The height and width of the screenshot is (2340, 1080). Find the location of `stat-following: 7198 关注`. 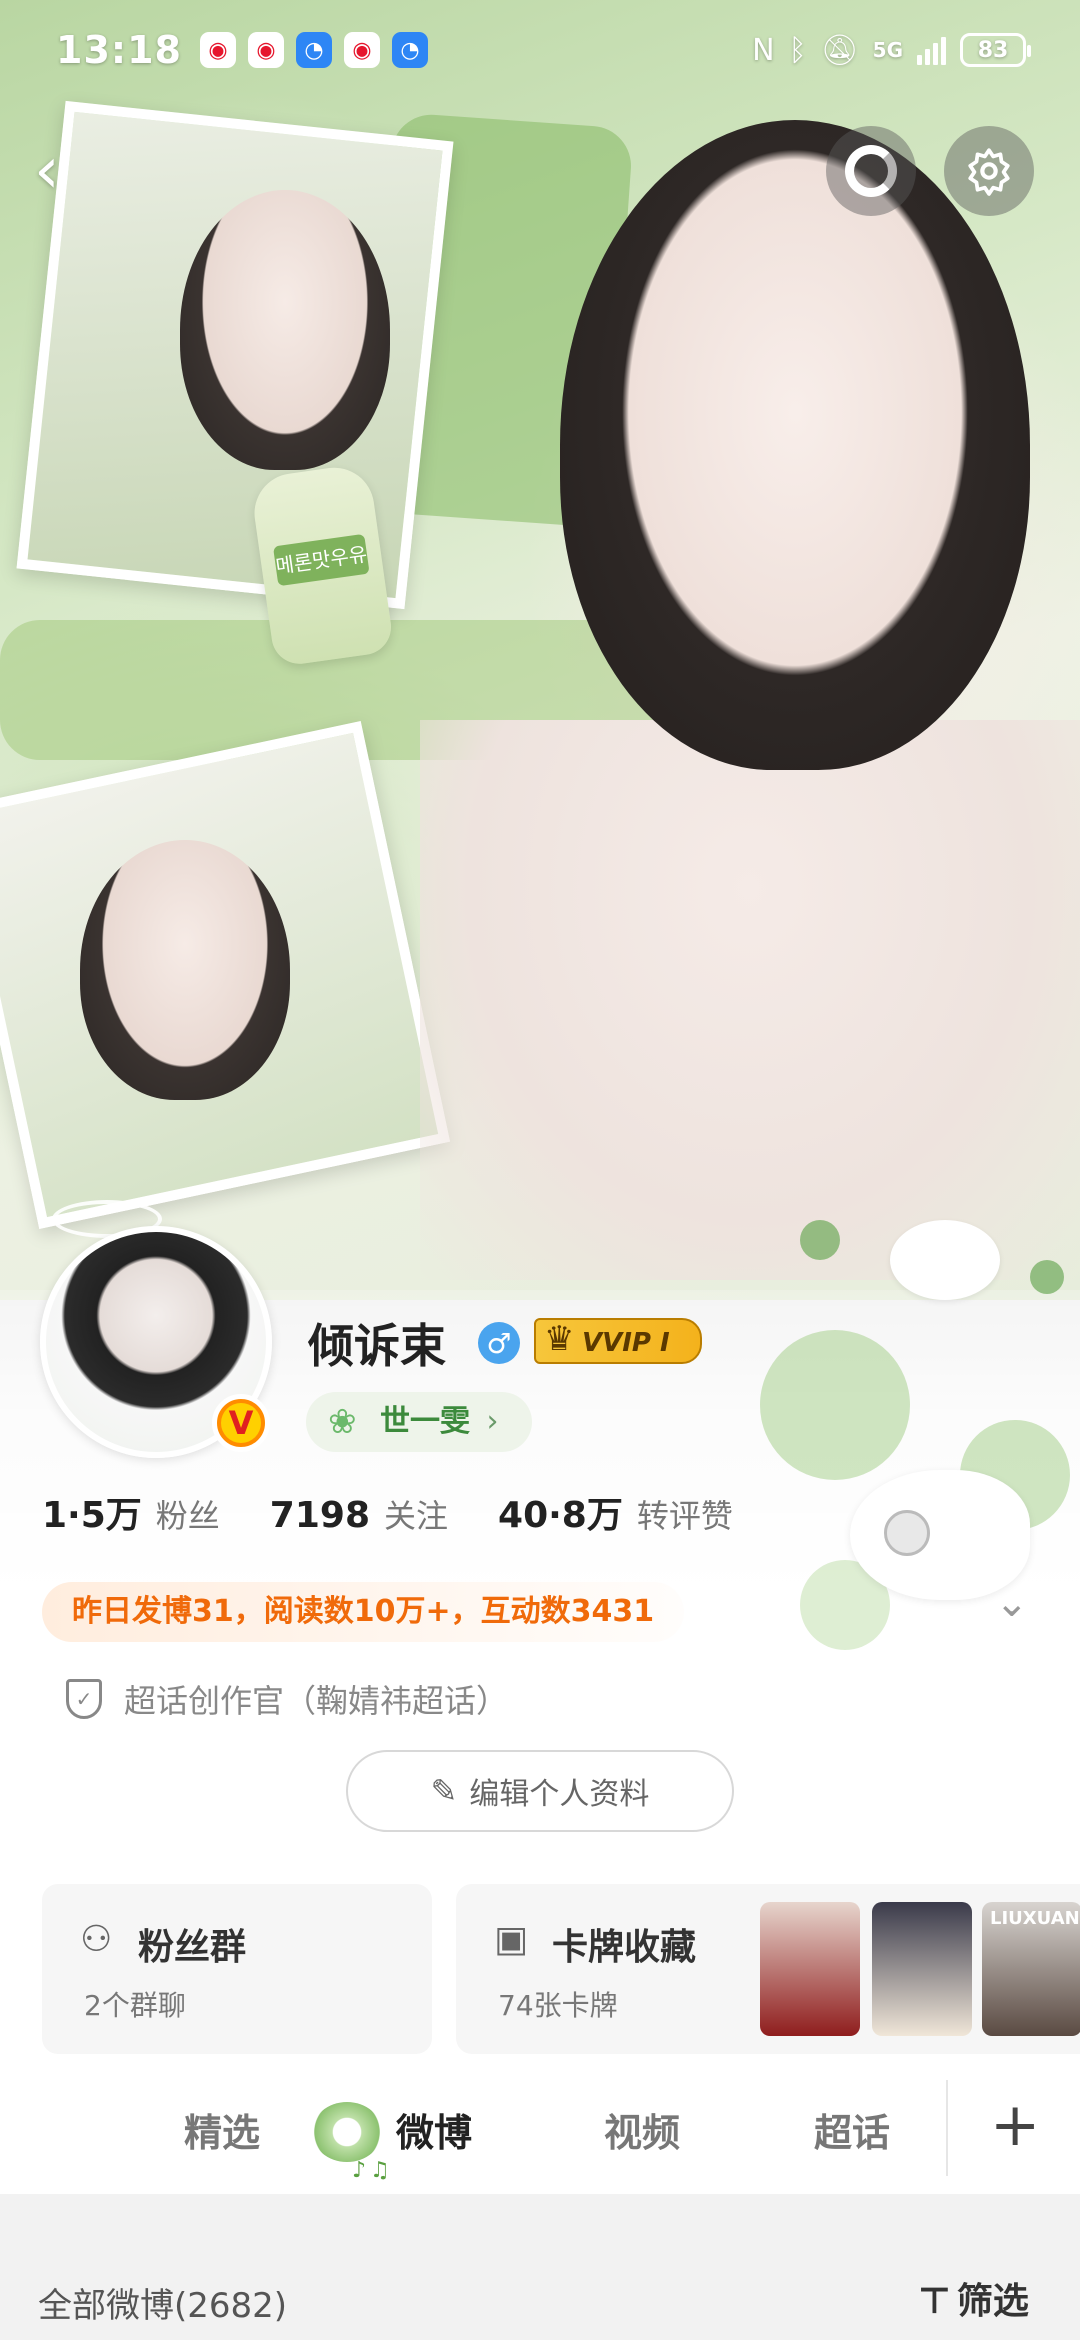

stat-following: 7198 关注 is located at coordinates (359, 1514).